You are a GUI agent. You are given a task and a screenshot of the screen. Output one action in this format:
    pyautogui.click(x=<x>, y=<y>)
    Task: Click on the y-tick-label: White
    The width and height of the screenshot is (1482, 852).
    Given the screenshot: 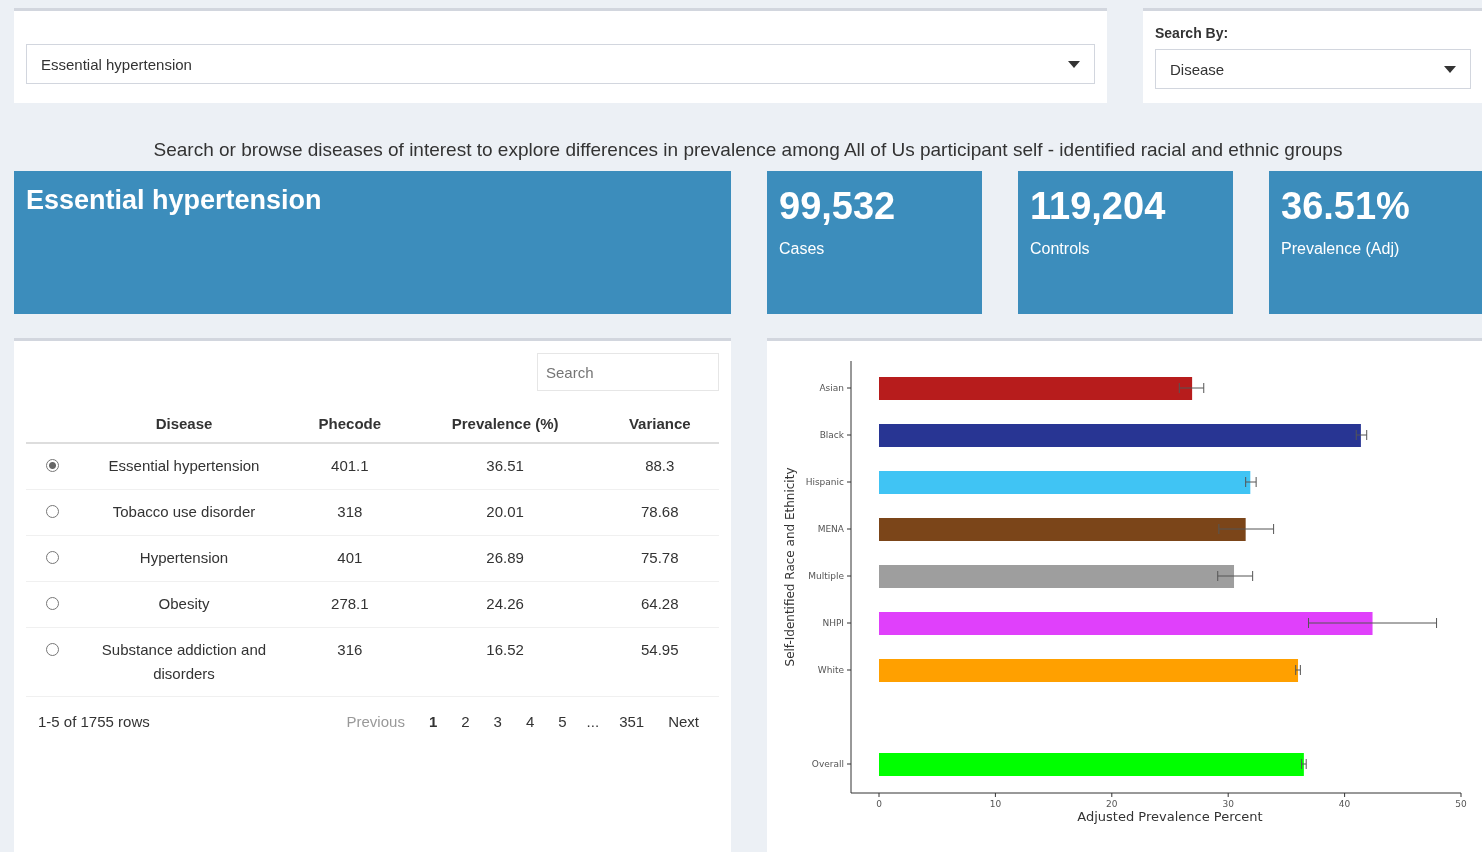 What is the action you would take?
    pyautogui.click(x=830, y=670)
    